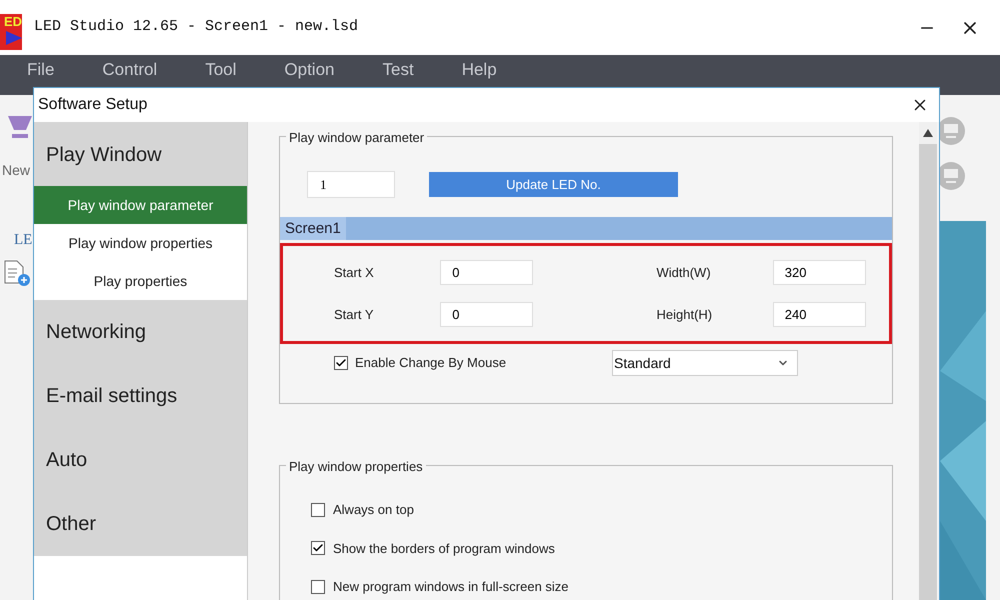 The image size is (1000, 600). Describe the element at coordinates (140, 396) in the screenshot. I see `nav-item: E-mail settings` at that location.